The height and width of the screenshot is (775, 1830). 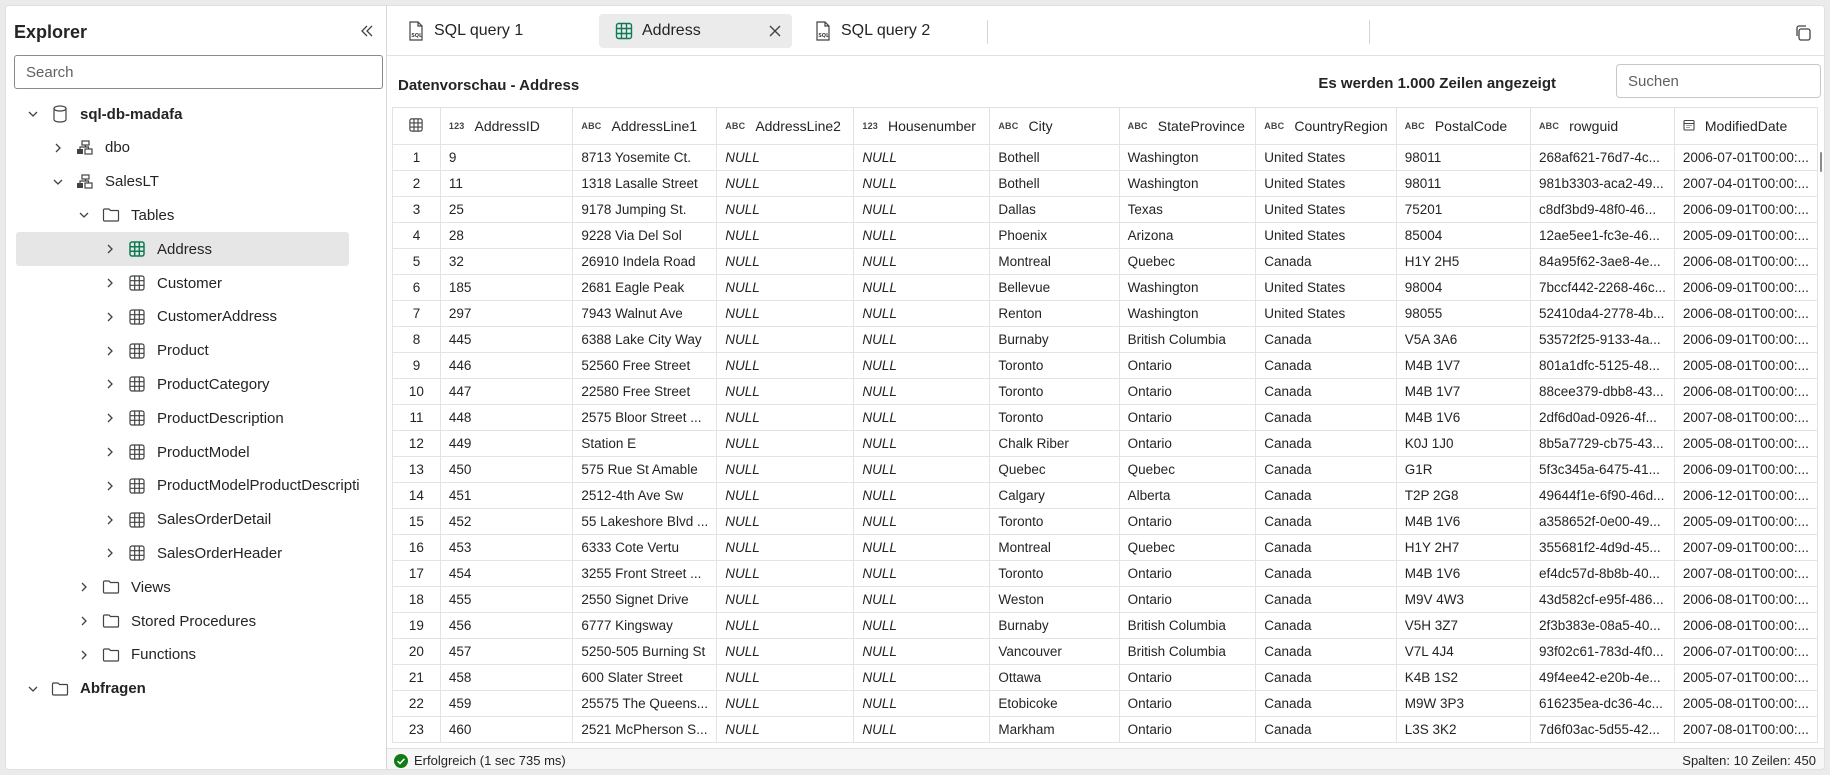 I want to click on tree-item-saleslt: SalesLT, so click(x=212, y=182).